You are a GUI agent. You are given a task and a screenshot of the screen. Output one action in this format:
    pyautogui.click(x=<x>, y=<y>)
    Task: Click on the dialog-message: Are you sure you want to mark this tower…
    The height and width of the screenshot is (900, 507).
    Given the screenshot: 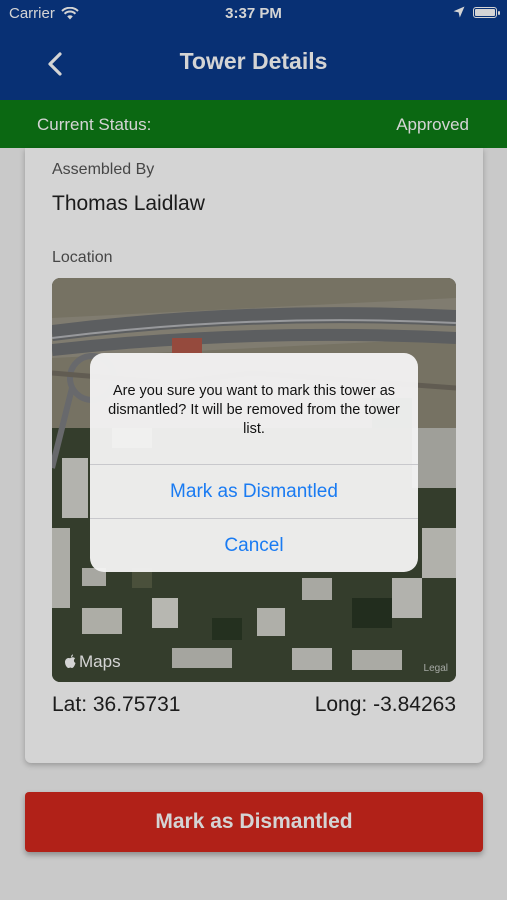 What is the action you would take?
    pyautogui.click(x=254, y=410)
    